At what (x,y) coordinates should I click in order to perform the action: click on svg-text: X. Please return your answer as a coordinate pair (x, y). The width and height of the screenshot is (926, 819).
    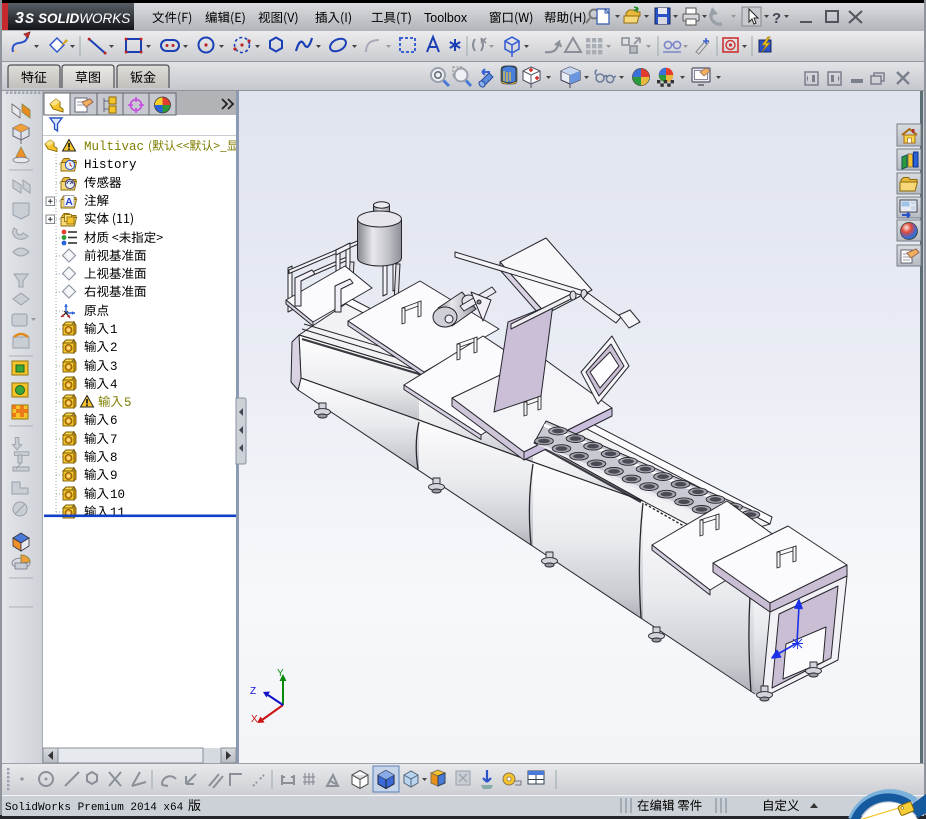
    Looking at the image, I should click on (254, 719).